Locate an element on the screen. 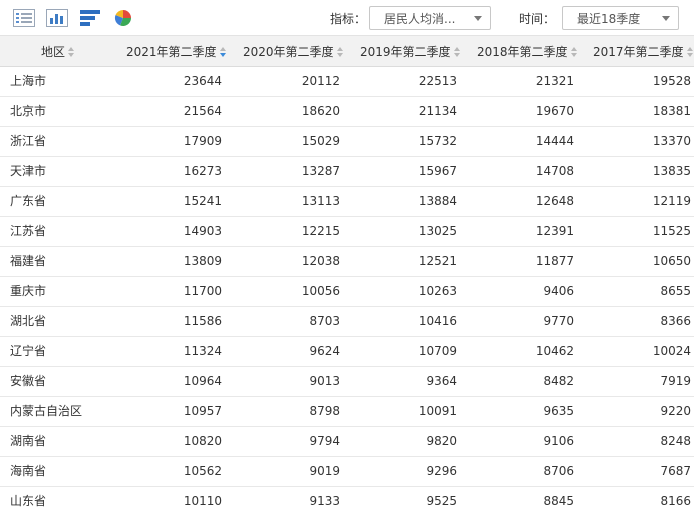 The height and width of the screenshot is (515, 694). view-switcher is located at coordinates (67, 18).